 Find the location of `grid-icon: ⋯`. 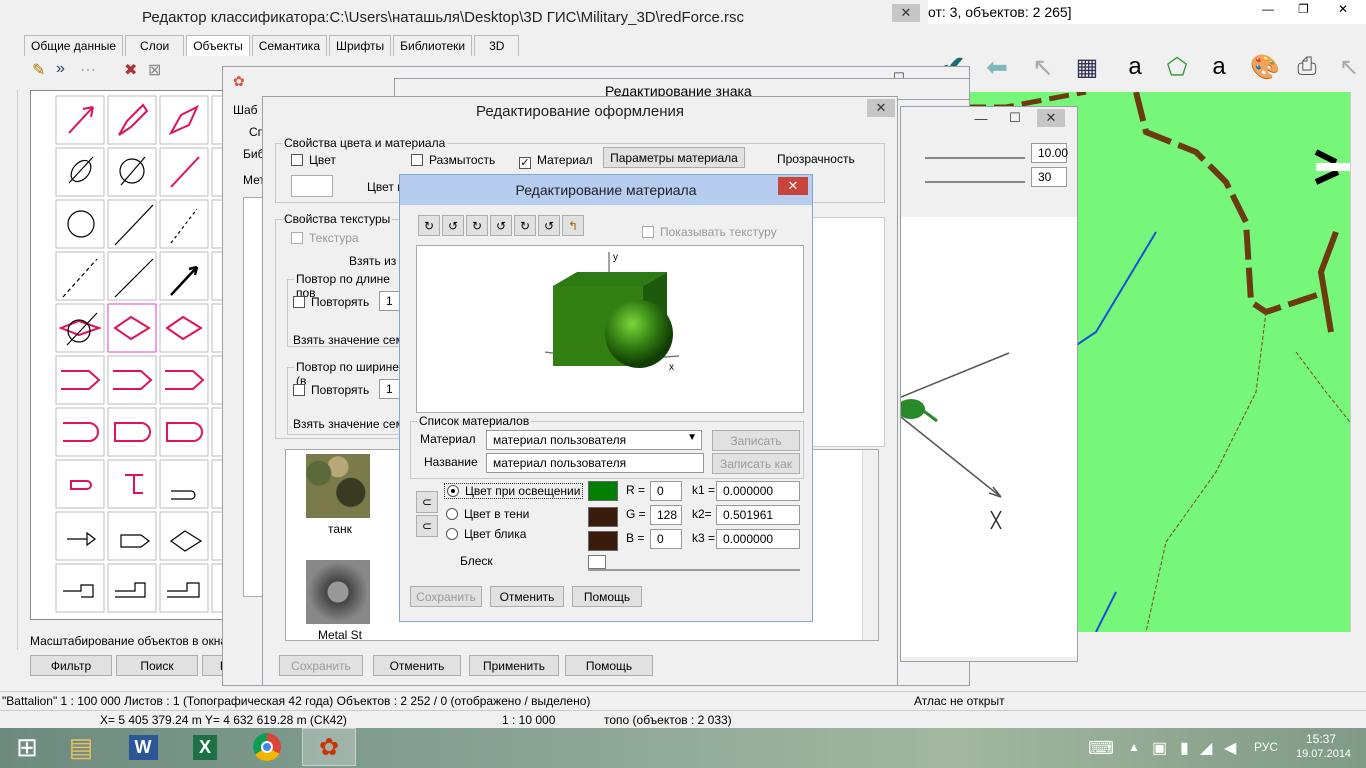

grid-icon: ⋯ is located at coordinates (88, 70).